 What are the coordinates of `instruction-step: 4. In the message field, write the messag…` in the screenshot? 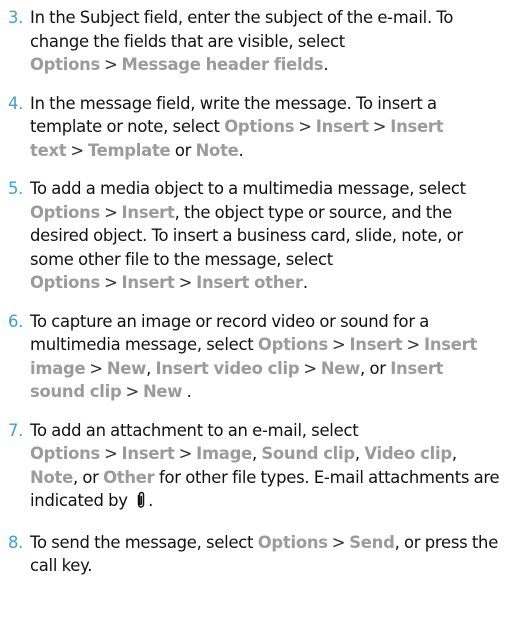 It's located at (255, 127).